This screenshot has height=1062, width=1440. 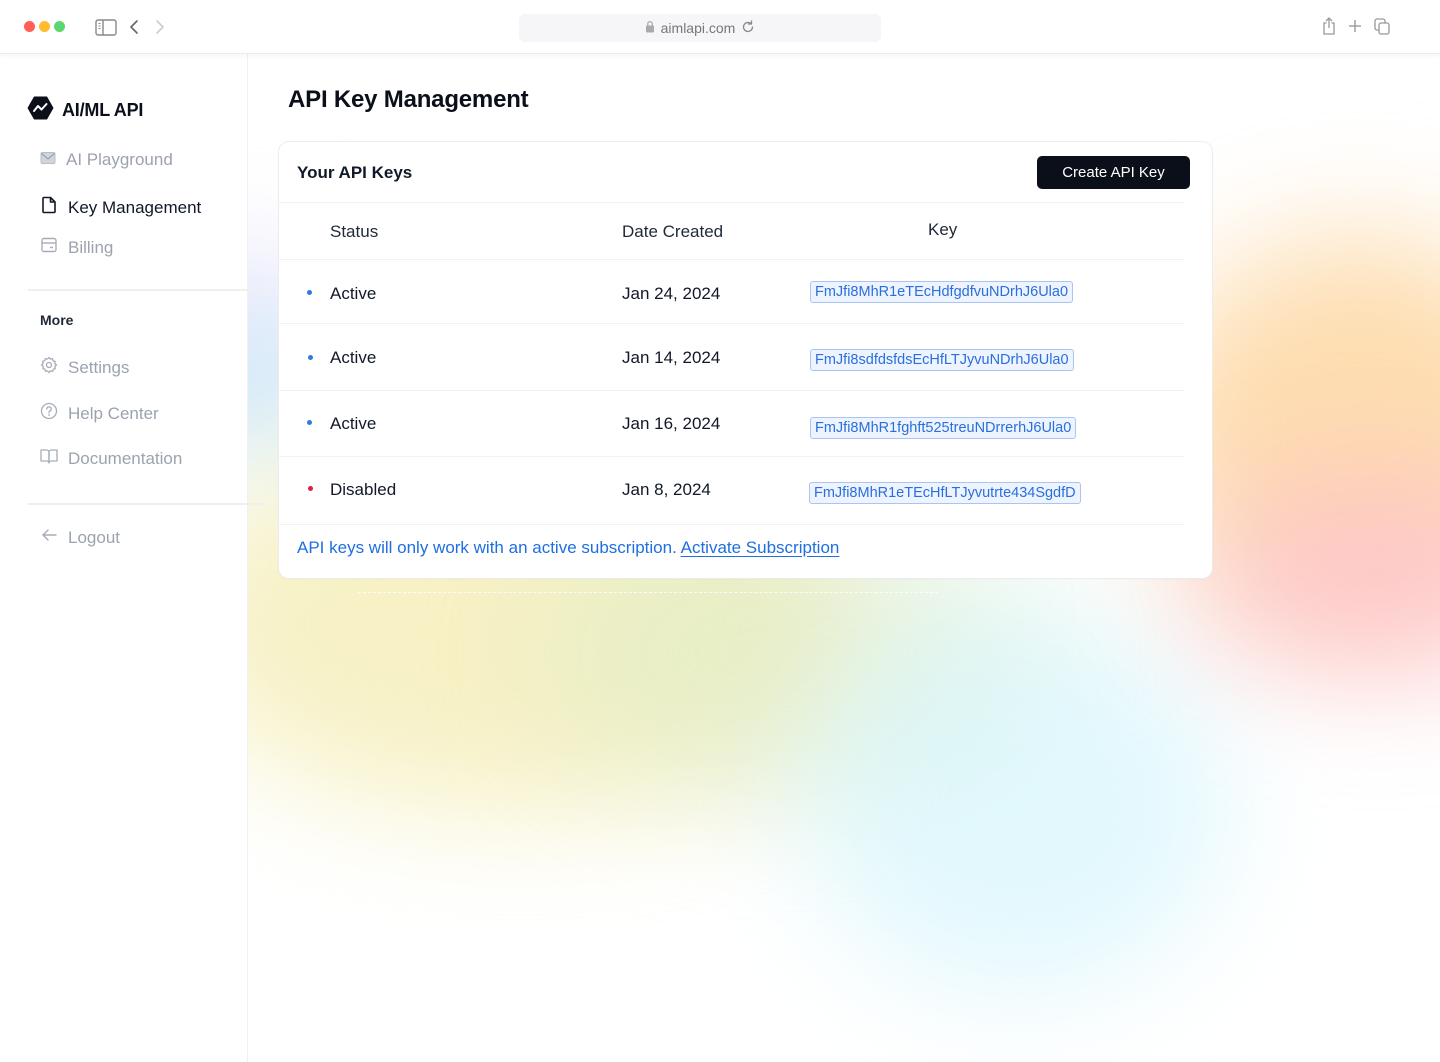 What do you see at coordinates (59, 26) in the screenshot?
I see `maximize-window-button` at bounding box center [59, 26].